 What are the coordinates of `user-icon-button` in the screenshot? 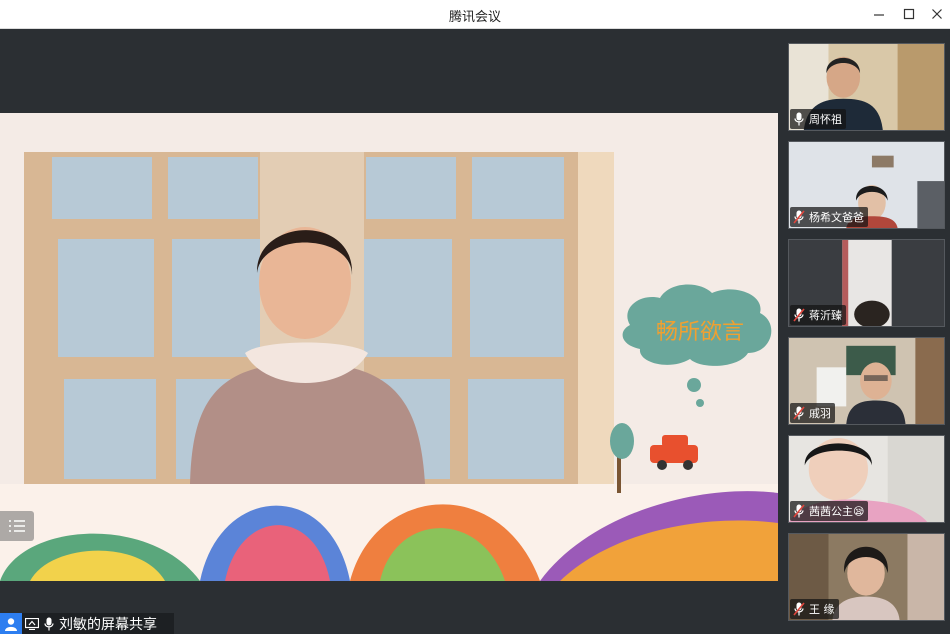 It's located at (11, 623).